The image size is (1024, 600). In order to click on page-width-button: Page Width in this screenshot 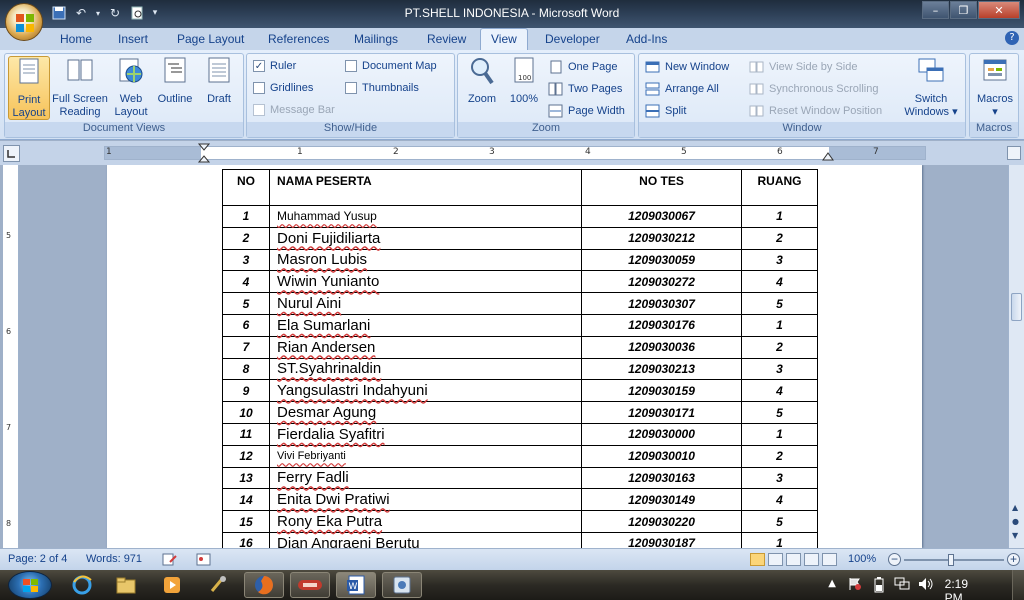, I will do `click(586, 111)`.